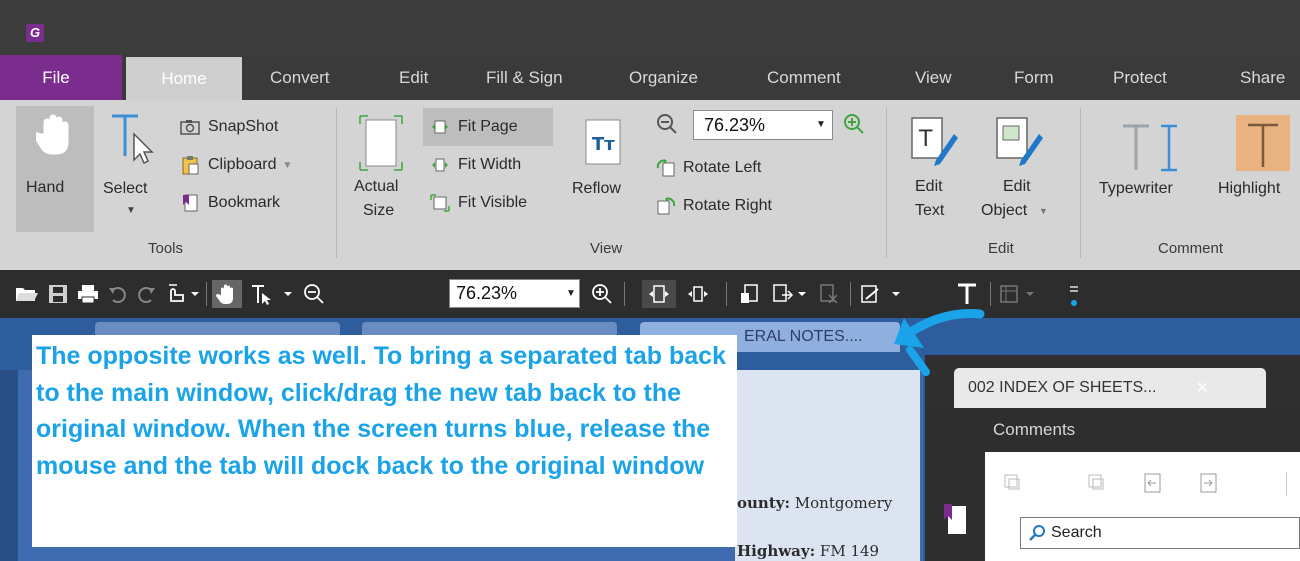  What do you see at coordinates (933, 77) in the screenshot?
I see `tab-view: View` at bounding box center [933, 77].